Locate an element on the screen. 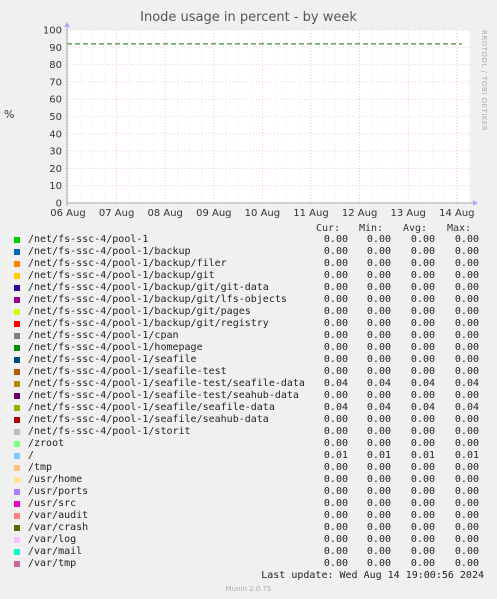  y-tick-label: 100 is located at coordinates (52, 31).